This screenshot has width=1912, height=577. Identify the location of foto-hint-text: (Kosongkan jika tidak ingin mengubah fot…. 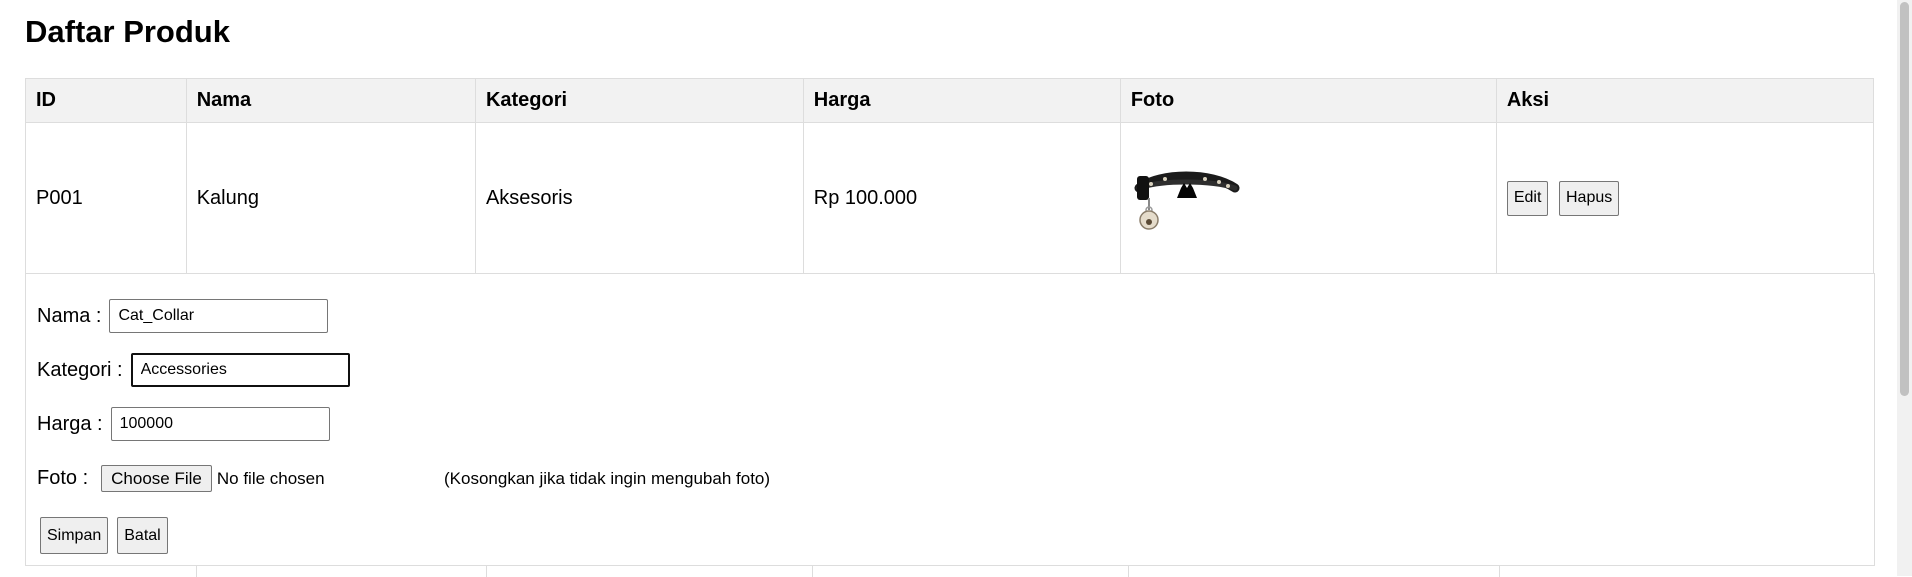
(607, 478).